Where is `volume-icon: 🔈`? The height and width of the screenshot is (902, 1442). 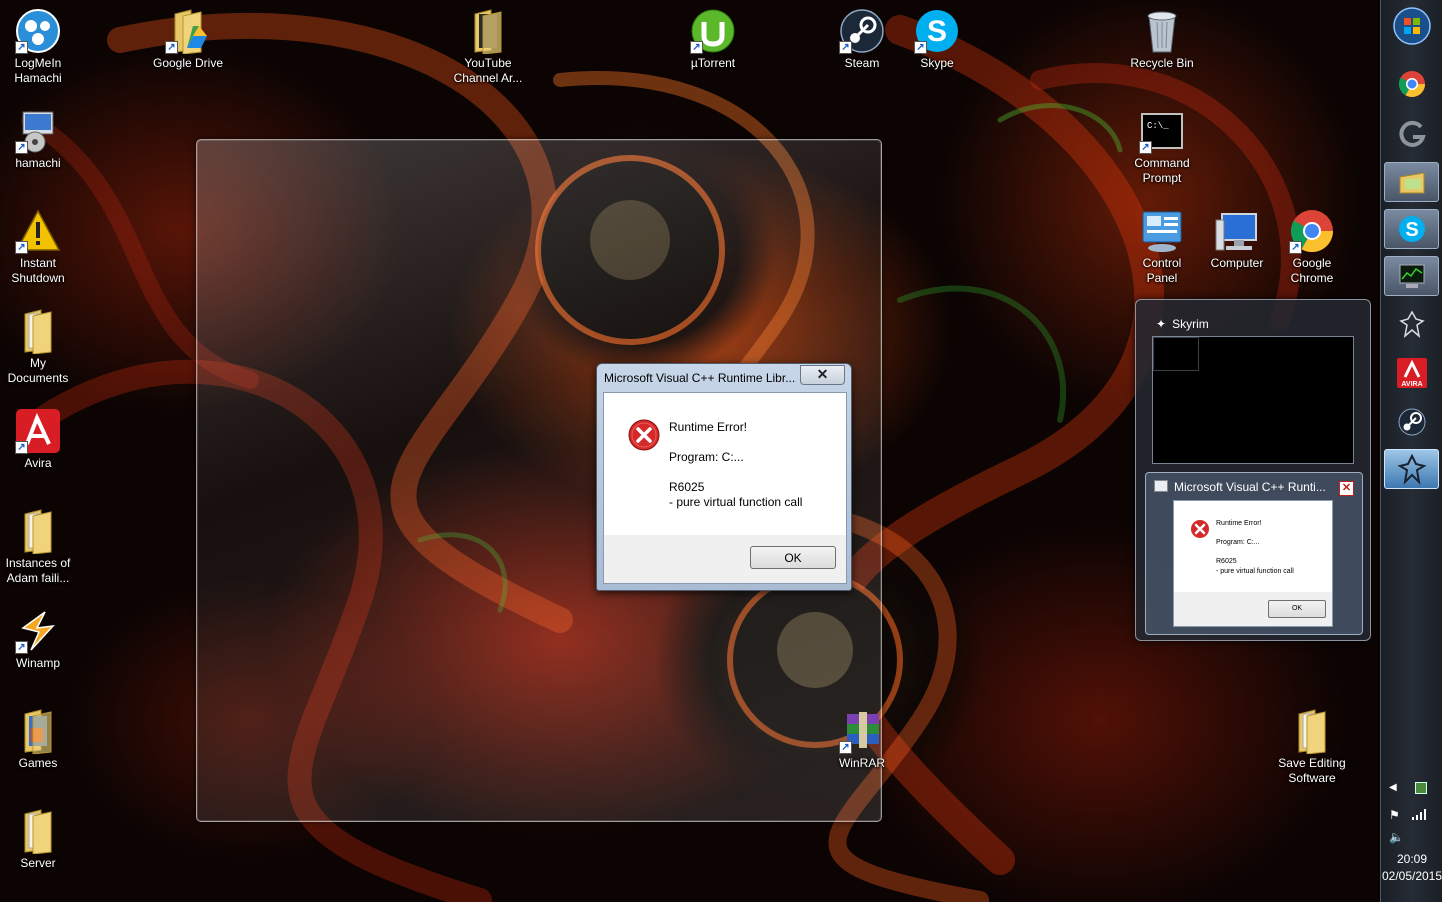
volume-icon: 🔈 is located at coordinates (1396, 837).